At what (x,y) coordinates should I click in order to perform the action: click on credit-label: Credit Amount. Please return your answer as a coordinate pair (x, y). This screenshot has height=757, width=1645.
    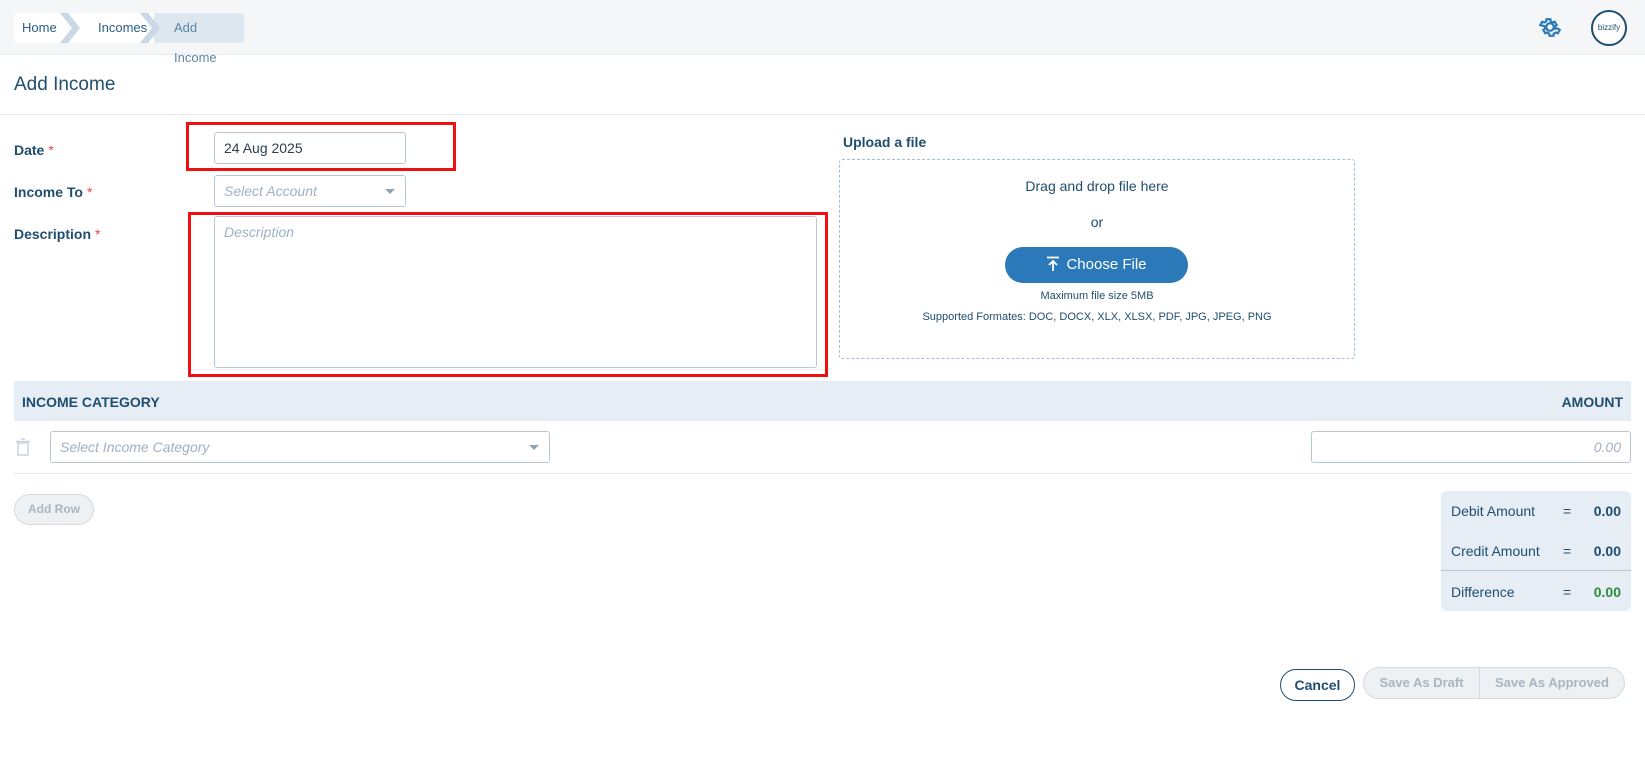
    Looking at the image, I should click on (1495, 551).